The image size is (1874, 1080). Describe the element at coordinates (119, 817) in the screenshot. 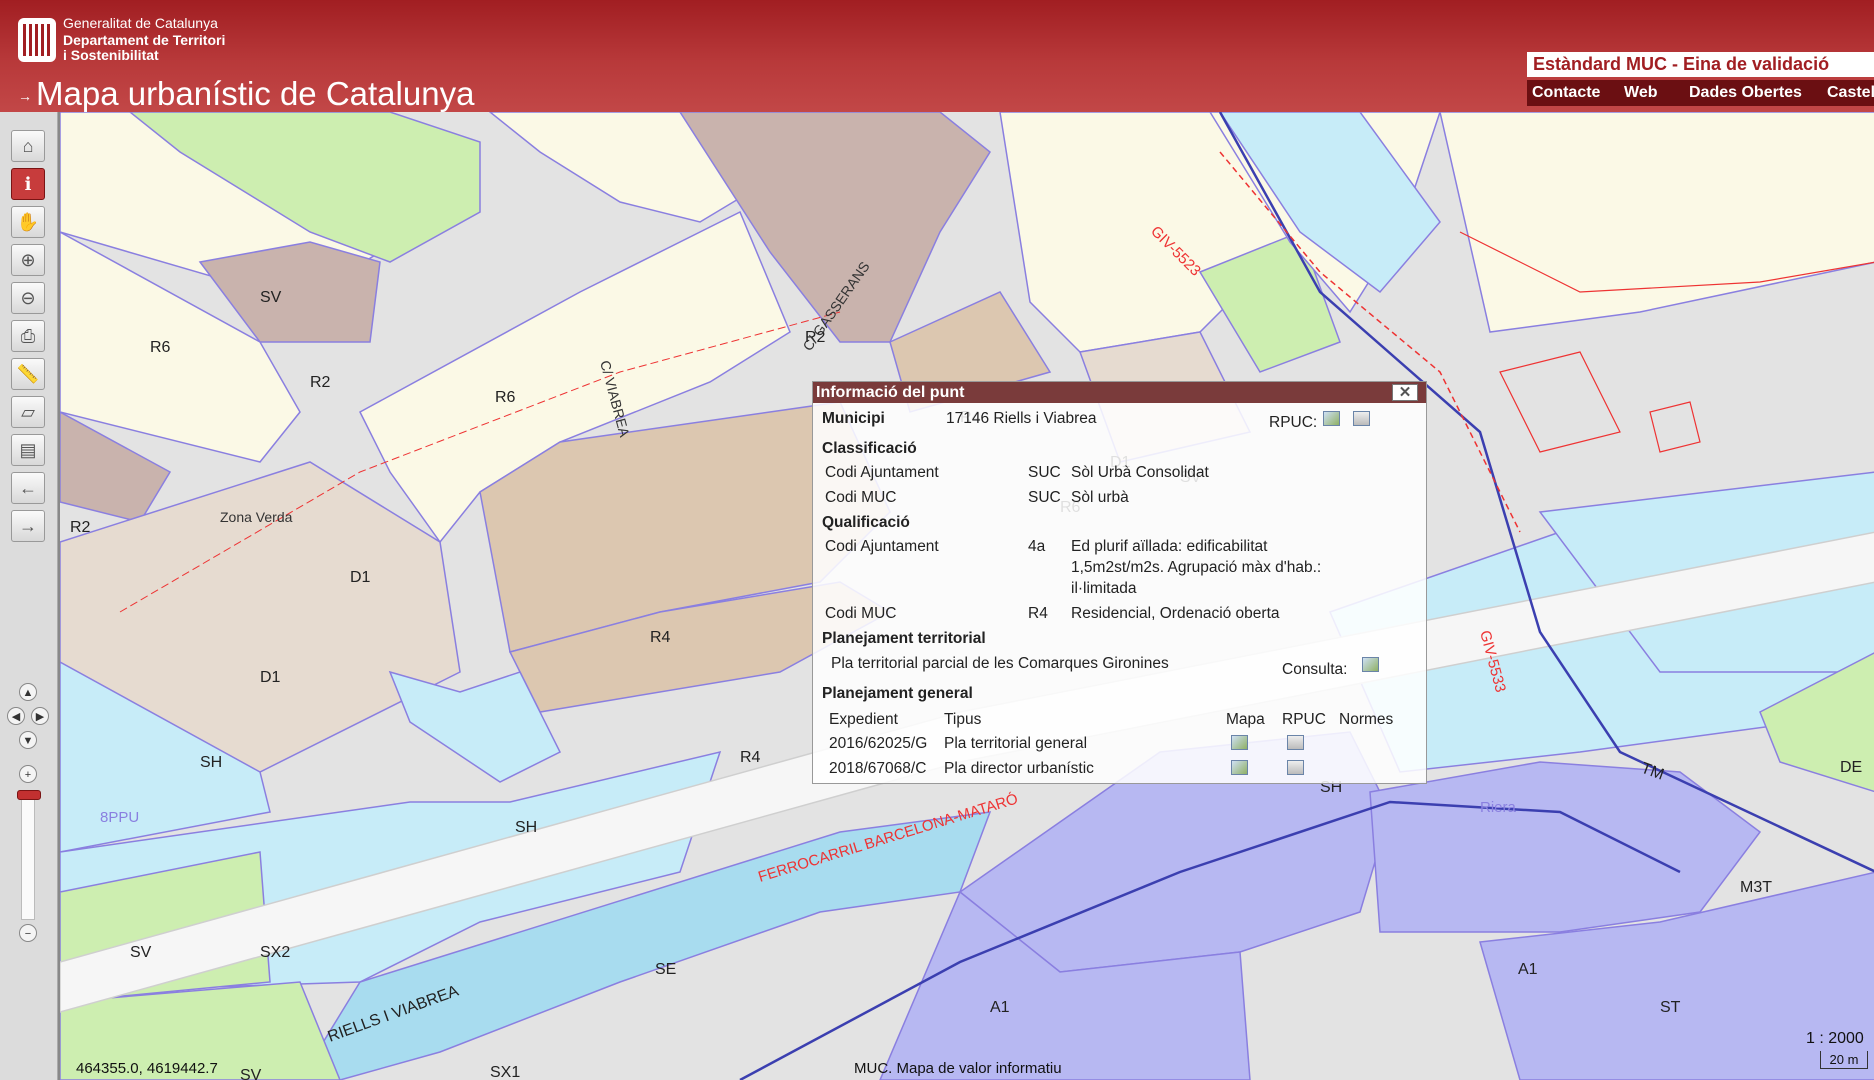

I see `sector-label-8ppu: 8PPU` at that location.